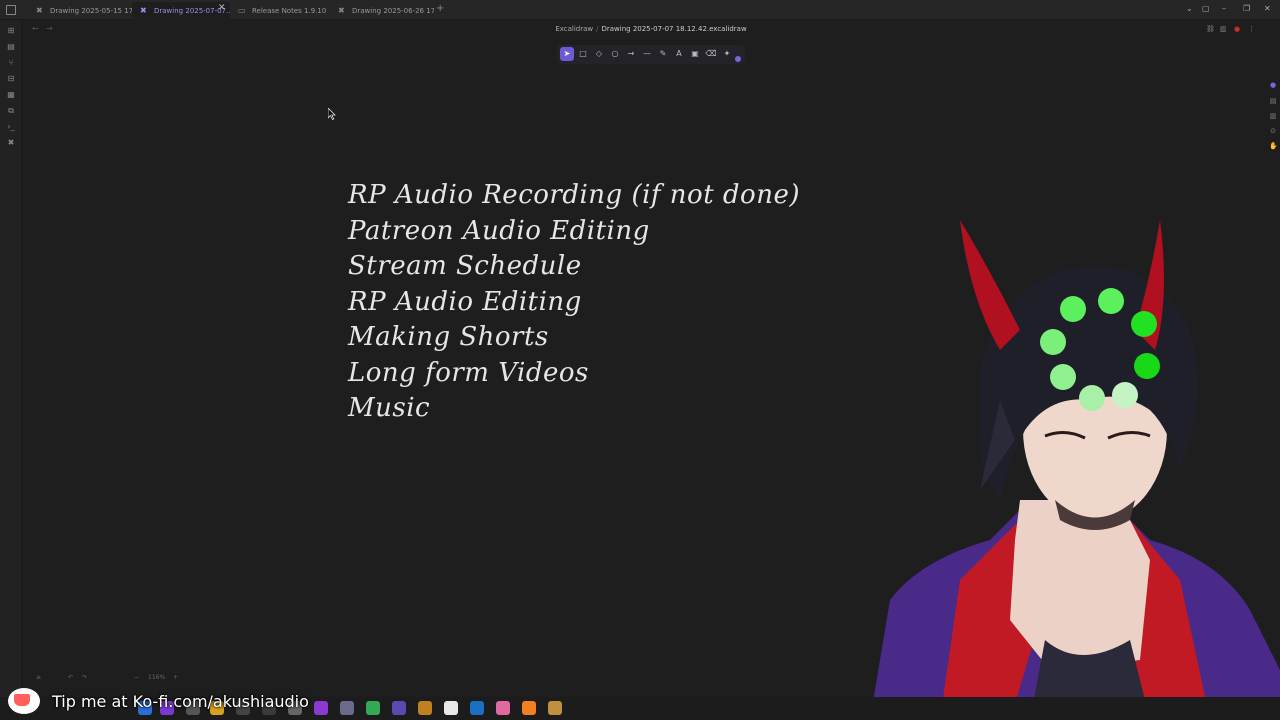  What do you see at coordinates (1246, 8) in the screenshot?
I see `restore-icon: ❐` at bounding box center [1246, 8].